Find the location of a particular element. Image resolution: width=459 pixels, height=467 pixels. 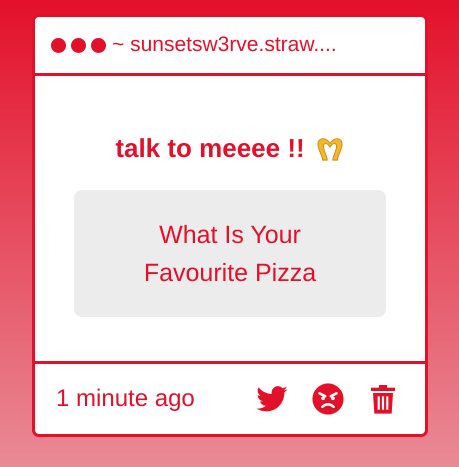

angry-face-icon is located at coordinates (328, 399).